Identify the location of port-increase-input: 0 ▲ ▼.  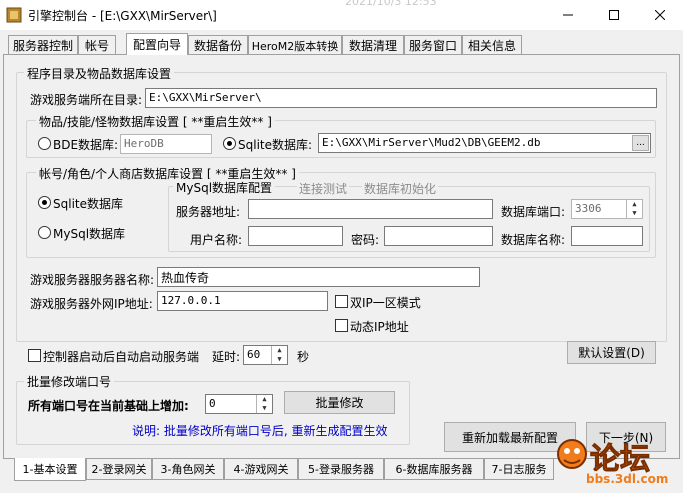
(239, 404).